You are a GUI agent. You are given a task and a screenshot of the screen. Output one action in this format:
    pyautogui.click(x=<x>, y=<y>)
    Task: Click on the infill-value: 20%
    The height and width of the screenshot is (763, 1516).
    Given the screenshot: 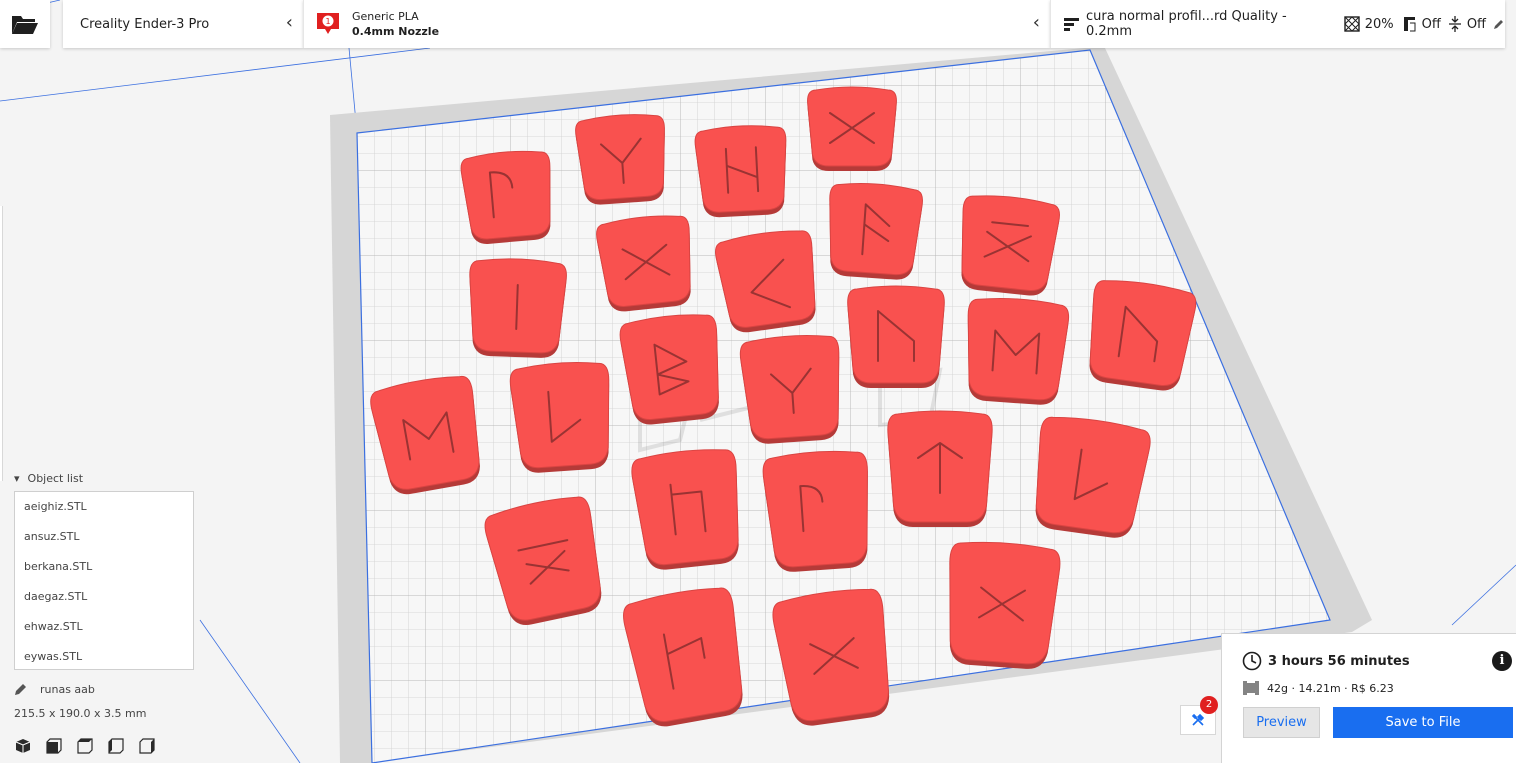 What is the action you would take?
    pyautogui.click(x=1379, y=24)
    